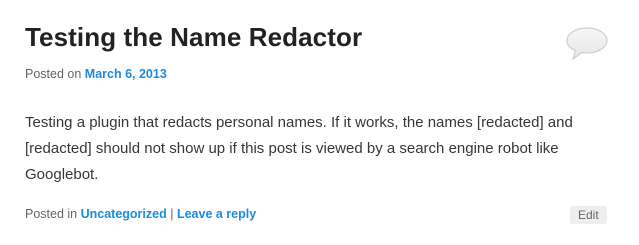  What do you see at coordinates (216, 214) in the screenshot?
I see `leave-reply-link: Leave a reply` at bounding box center [216, 214].